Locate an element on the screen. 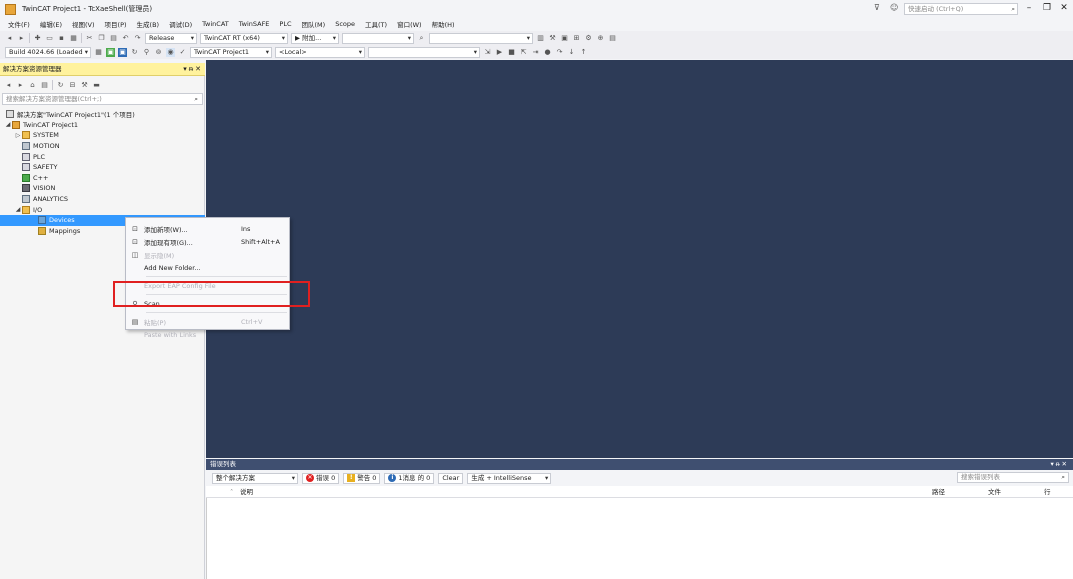 Image resolution: width=1073 pixels, height=579 pixels. cut-icon: ✂ is located at coordinates (89, 38).